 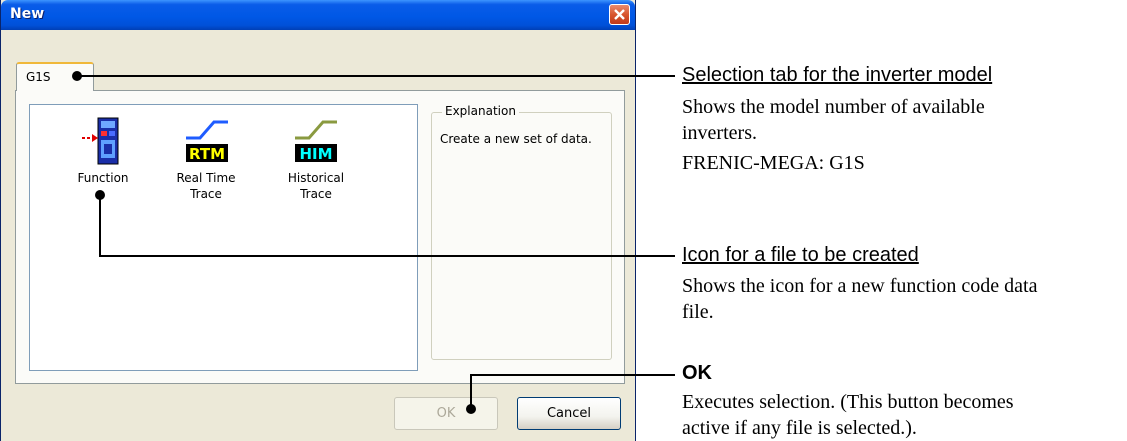 What do you see at coordinates (697, 373) in the screenshot?
I see `annotation-ok-title: OK` at bounding box center [697, 373].